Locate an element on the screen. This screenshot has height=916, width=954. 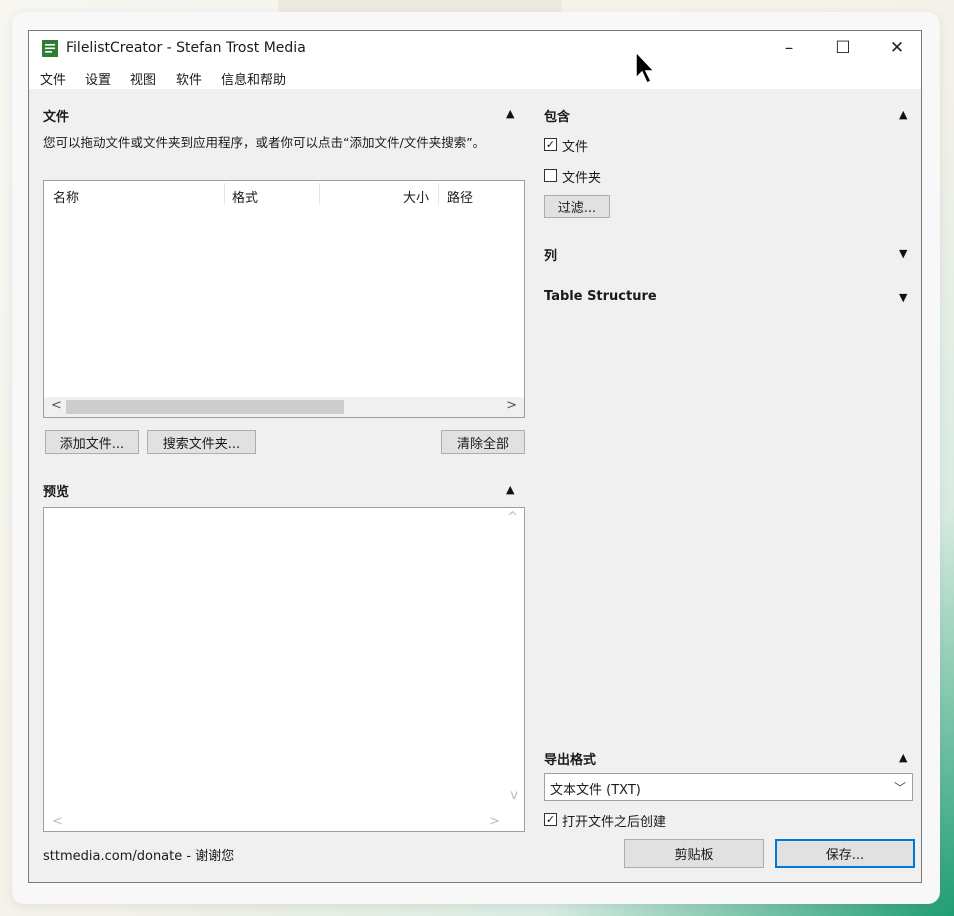
column-path: 路径 is located at coordinates (460, 196).